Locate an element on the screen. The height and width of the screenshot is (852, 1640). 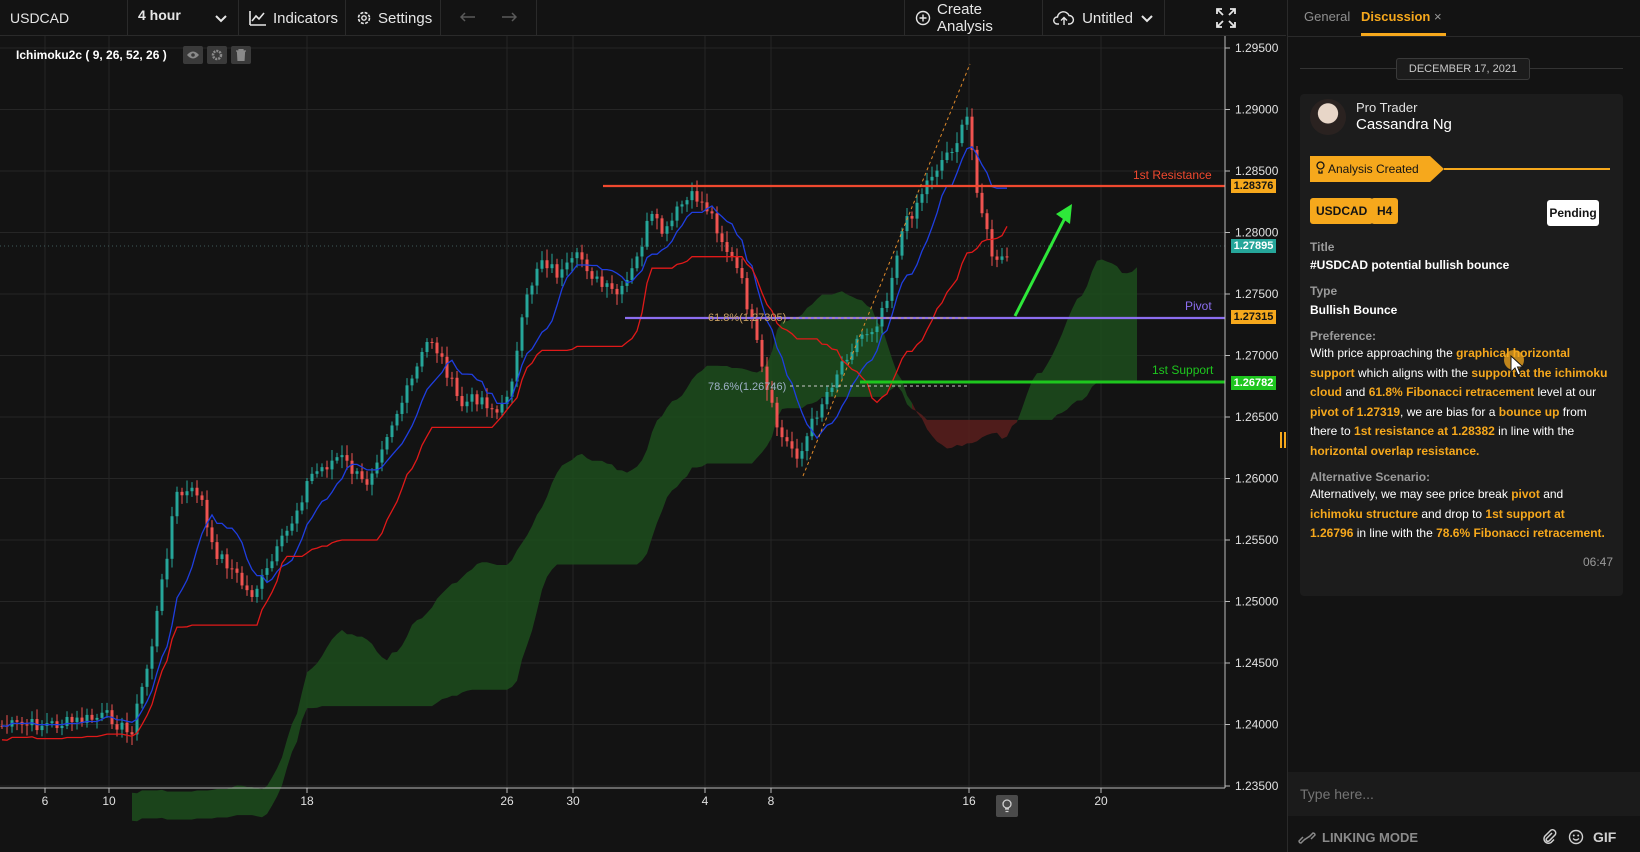
interval-select: 4 hour is located at coordinates (183, 18).